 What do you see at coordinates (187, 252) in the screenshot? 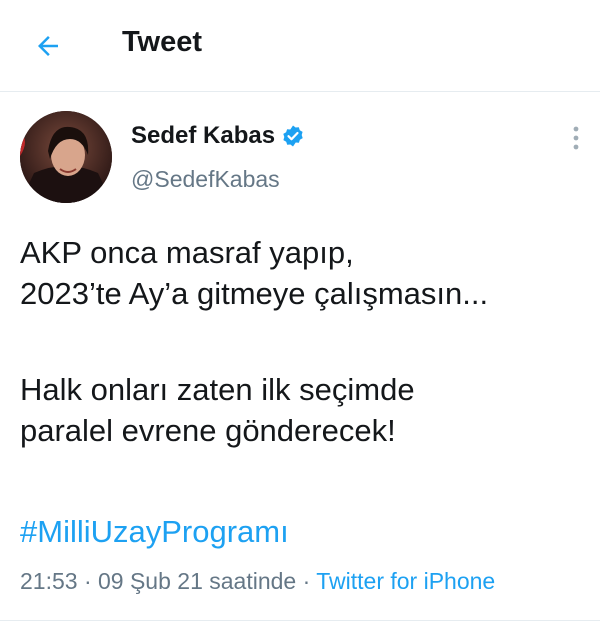
I see `tweet-line: AKP onca masraf yapıp,` at bounding box center [187, 252].